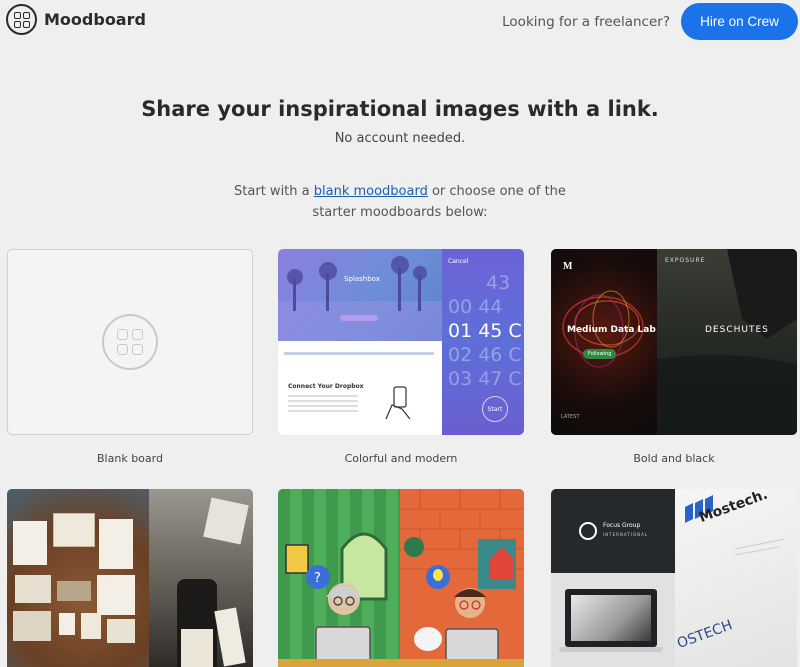  I want to click on intro-prefix: Start with a, so click(274, 191).